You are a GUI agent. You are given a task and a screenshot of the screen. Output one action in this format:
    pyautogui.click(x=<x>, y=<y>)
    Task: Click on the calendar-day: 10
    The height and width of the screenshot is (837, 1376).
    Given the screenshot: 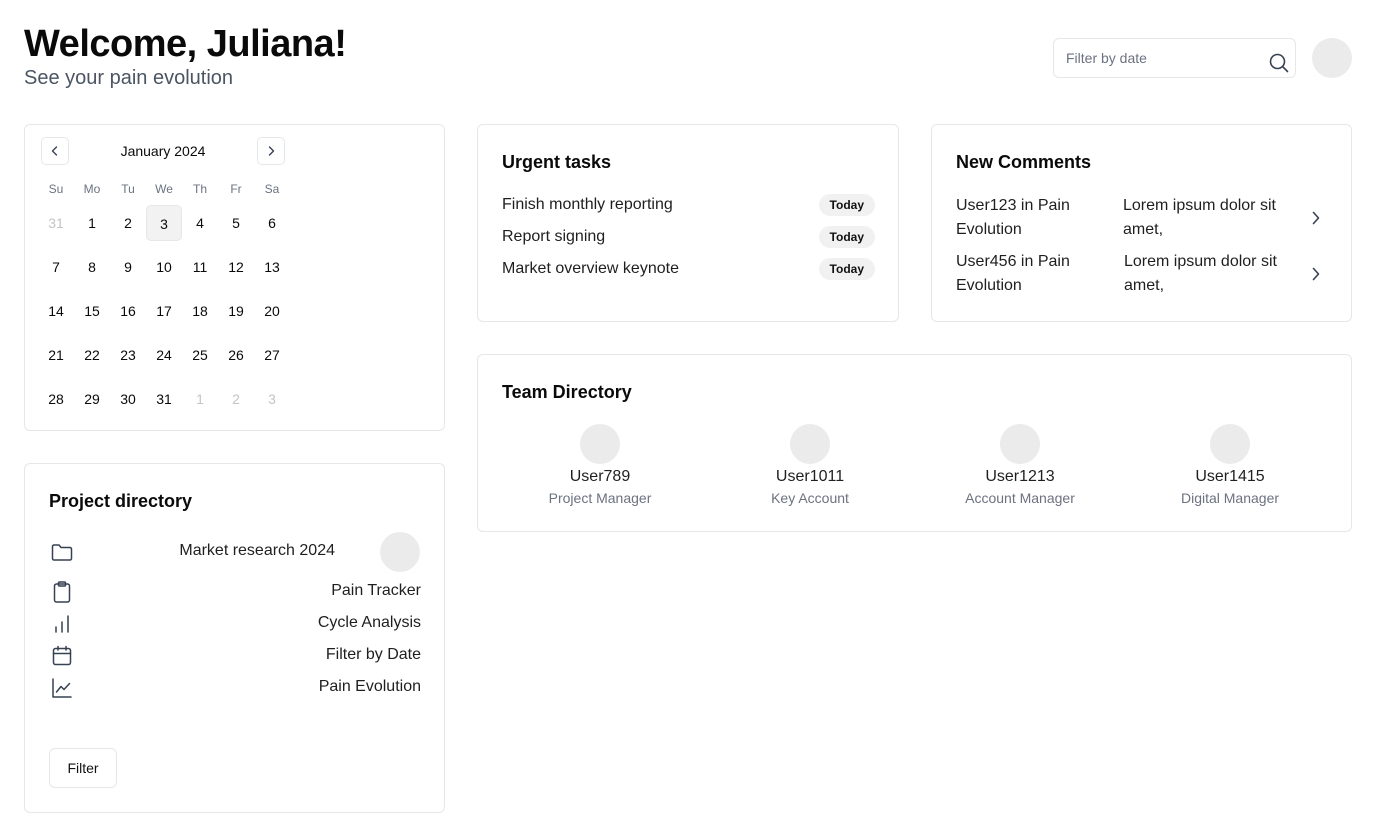 What is the action you would take?
    pyautogui.click(x=164, y=267)
    